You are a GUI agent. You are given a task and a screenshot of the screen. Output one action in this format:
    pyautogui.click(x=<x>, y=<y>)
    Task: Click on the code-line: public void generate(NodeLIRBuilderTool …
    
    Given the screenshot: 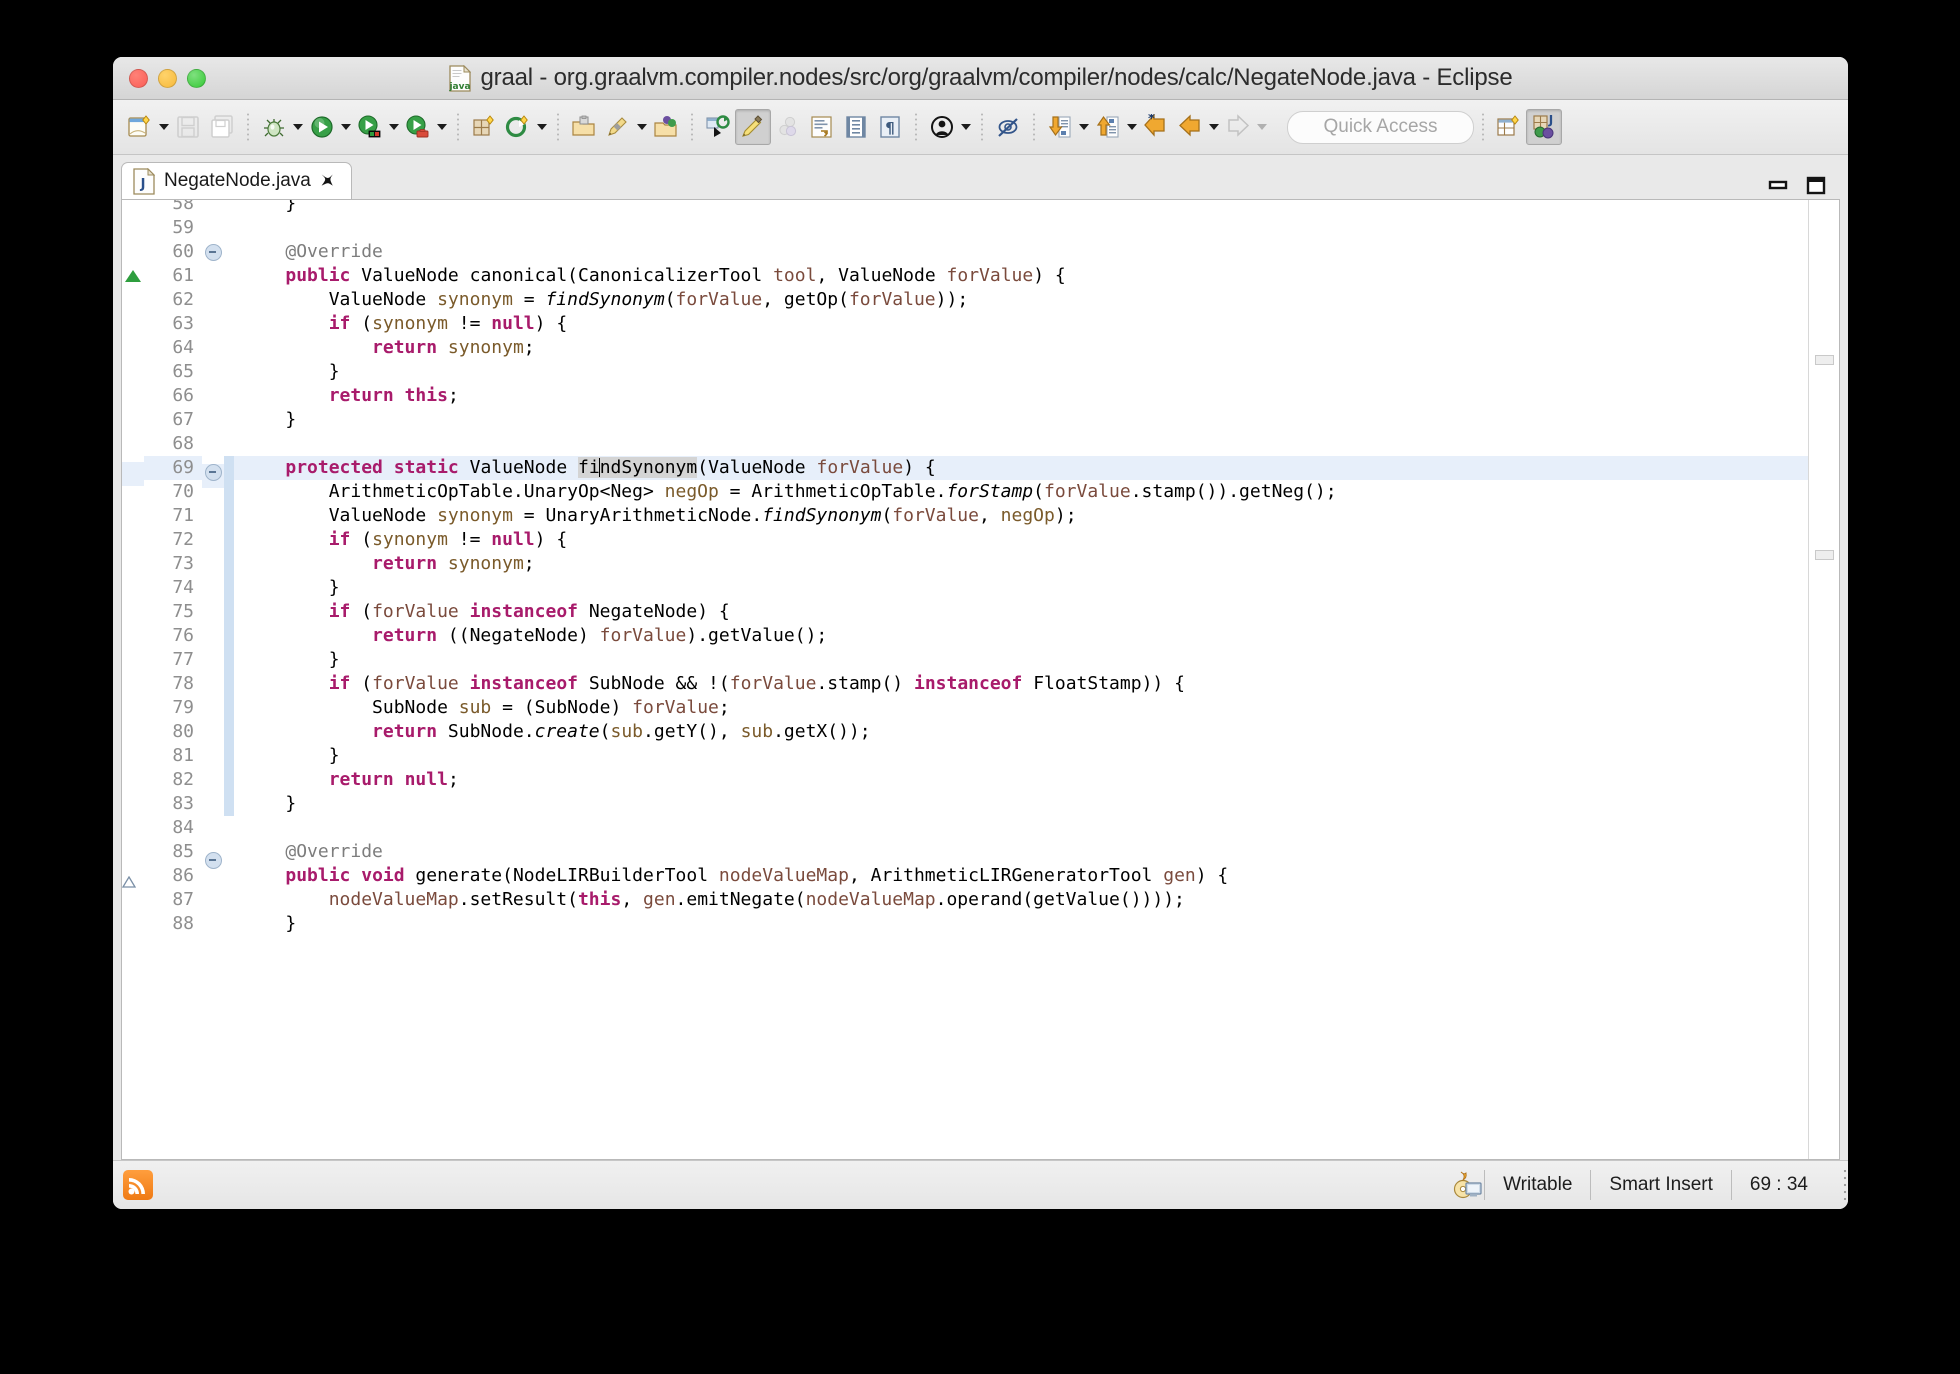 What is the action you would take?
    pyautogui.click(x=1021, y=876)
    